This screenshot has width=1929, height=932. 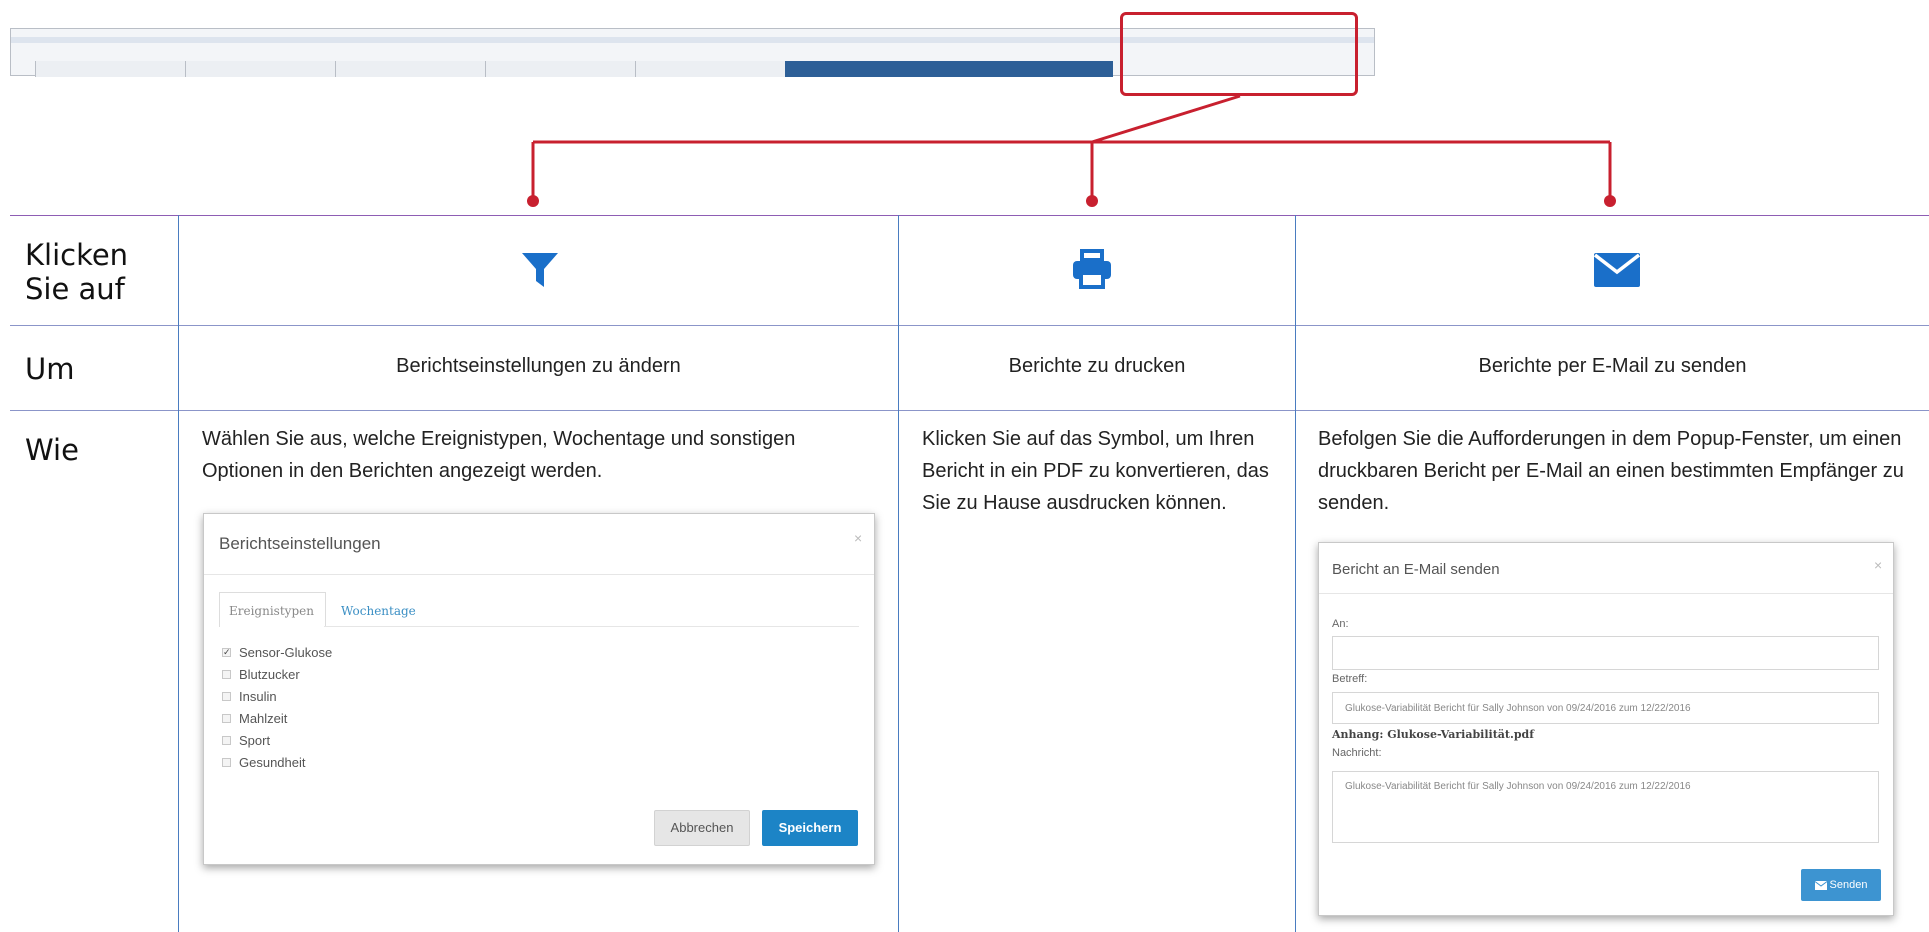 What do you see at coordinates (949, 69) in the screenshot?
I see `tab-active` at bounding box center [949, 69].